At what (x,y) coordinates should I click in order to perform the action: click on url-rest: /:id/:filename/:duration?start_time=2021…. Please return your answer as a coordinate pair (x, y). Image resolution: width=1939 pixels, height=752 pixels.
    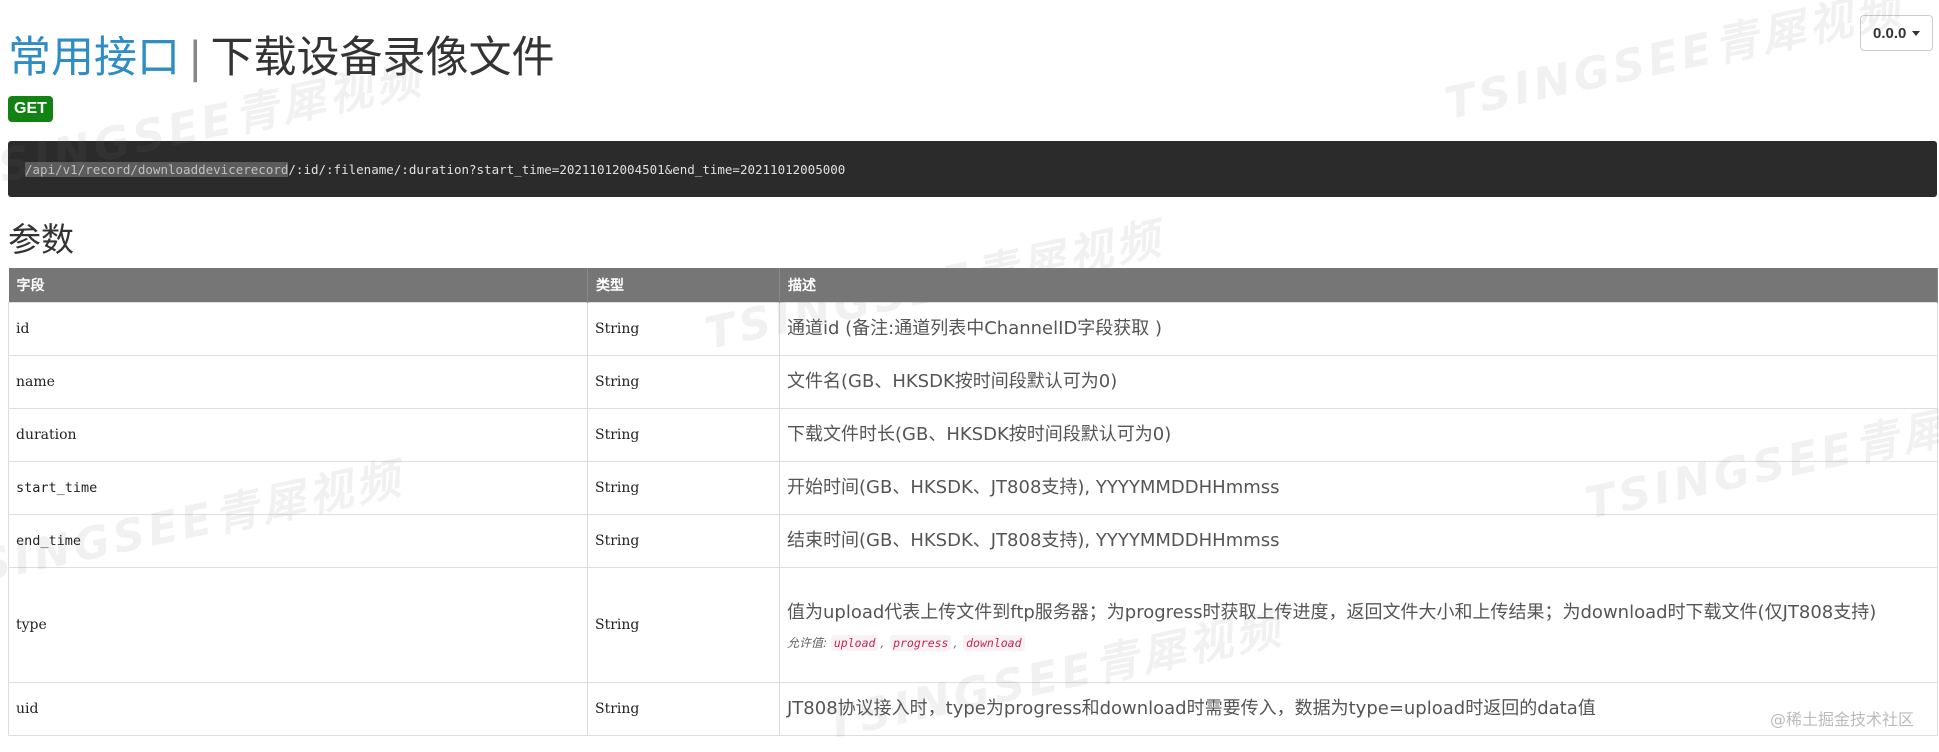
    Looking at the image, I should click on (567, 169).